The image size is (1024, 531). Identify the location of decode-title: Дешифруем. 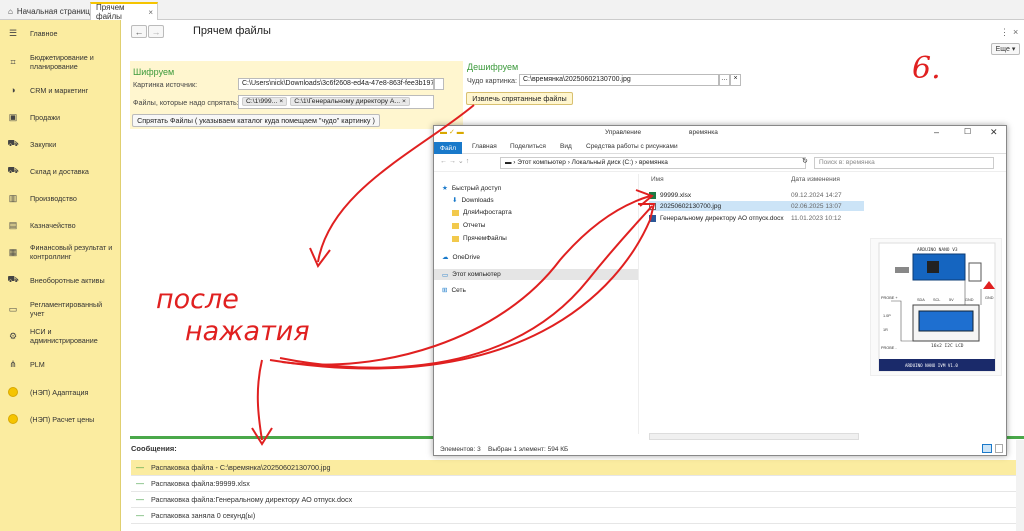
(493, 67).